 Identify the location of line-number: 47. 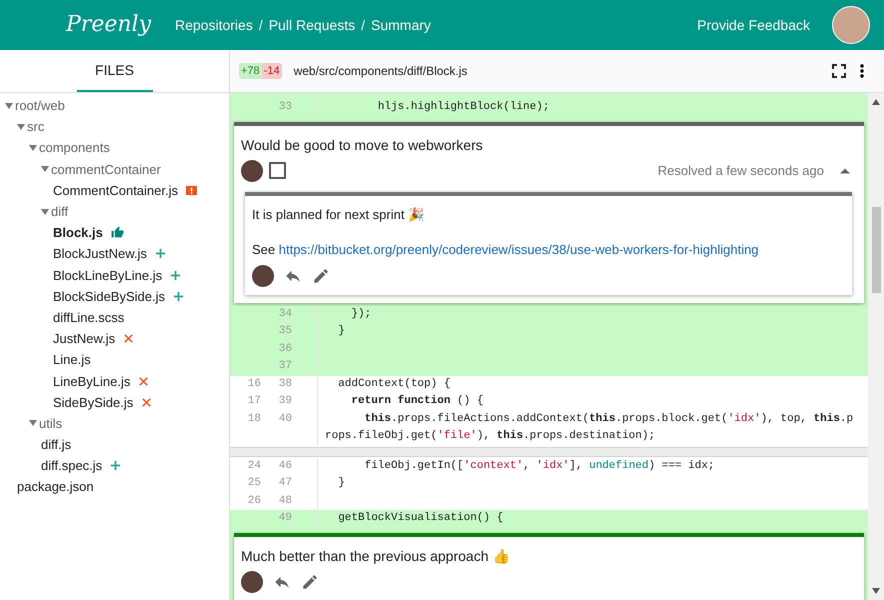
(285, 483).